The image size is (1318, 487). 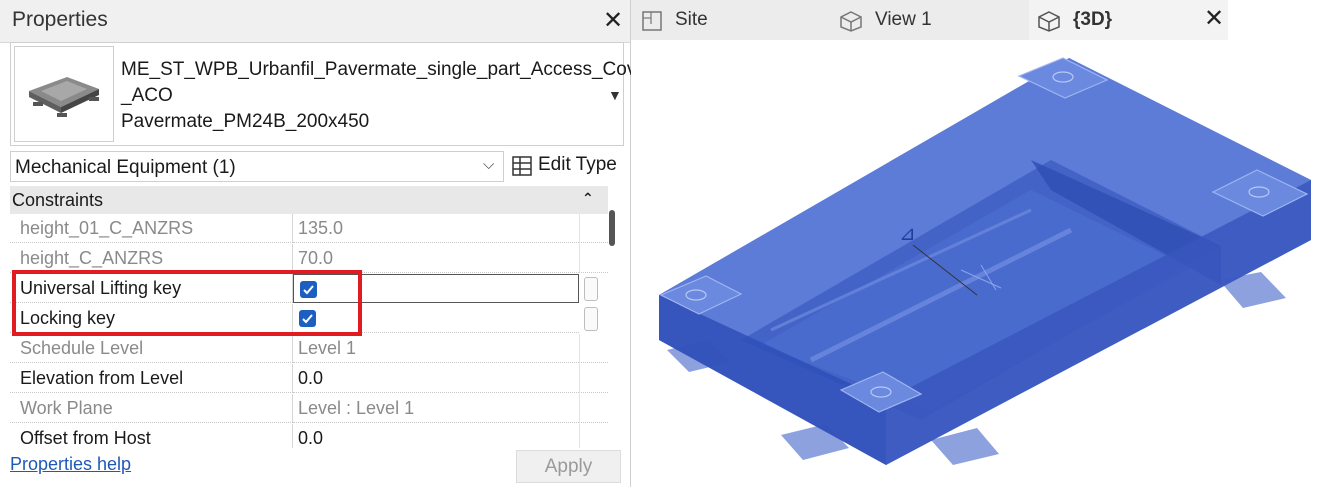 I want to click on tab-site: Site, so click(x=731, y=20).